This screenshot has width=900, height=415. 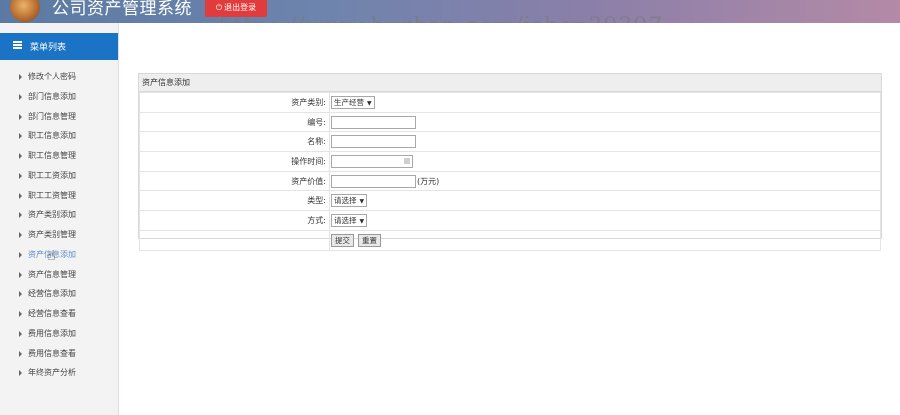 What do you see at coordinates (509, 40) in the screenshot?
I see `content-topbar` at bounding box center [509, 40].